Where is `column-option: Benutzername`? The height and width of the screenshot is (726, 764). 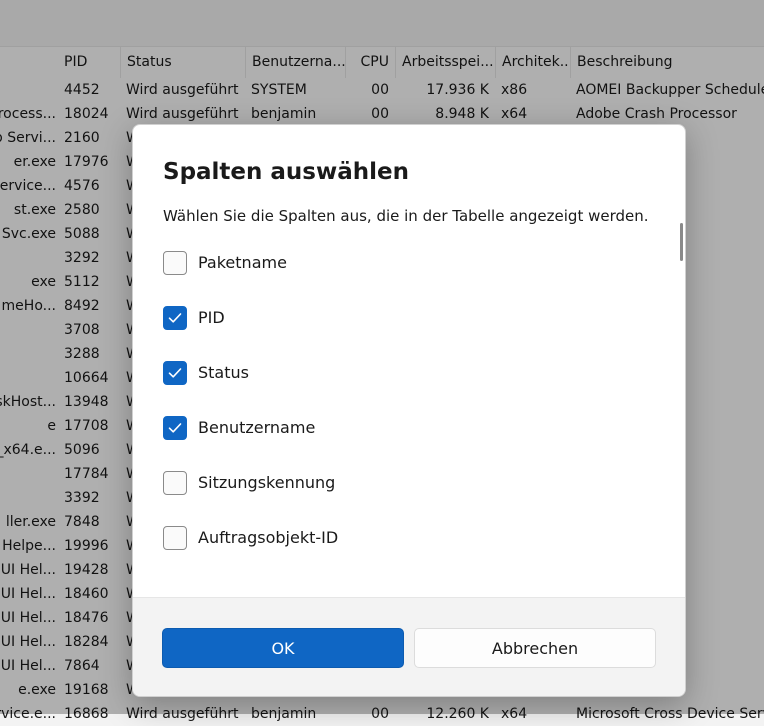 column-option: Benutzername is located at coordinates (313, 429).